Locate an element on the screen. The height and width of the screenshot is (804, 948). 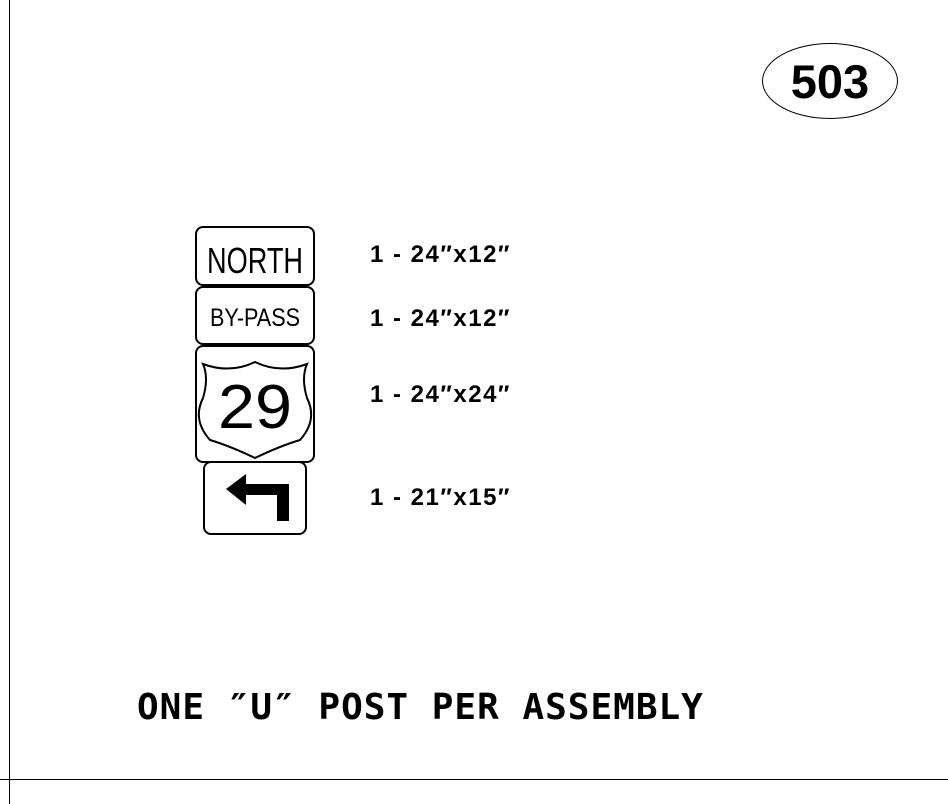
sign-north: NORTH is located at coordinates (255, 256).